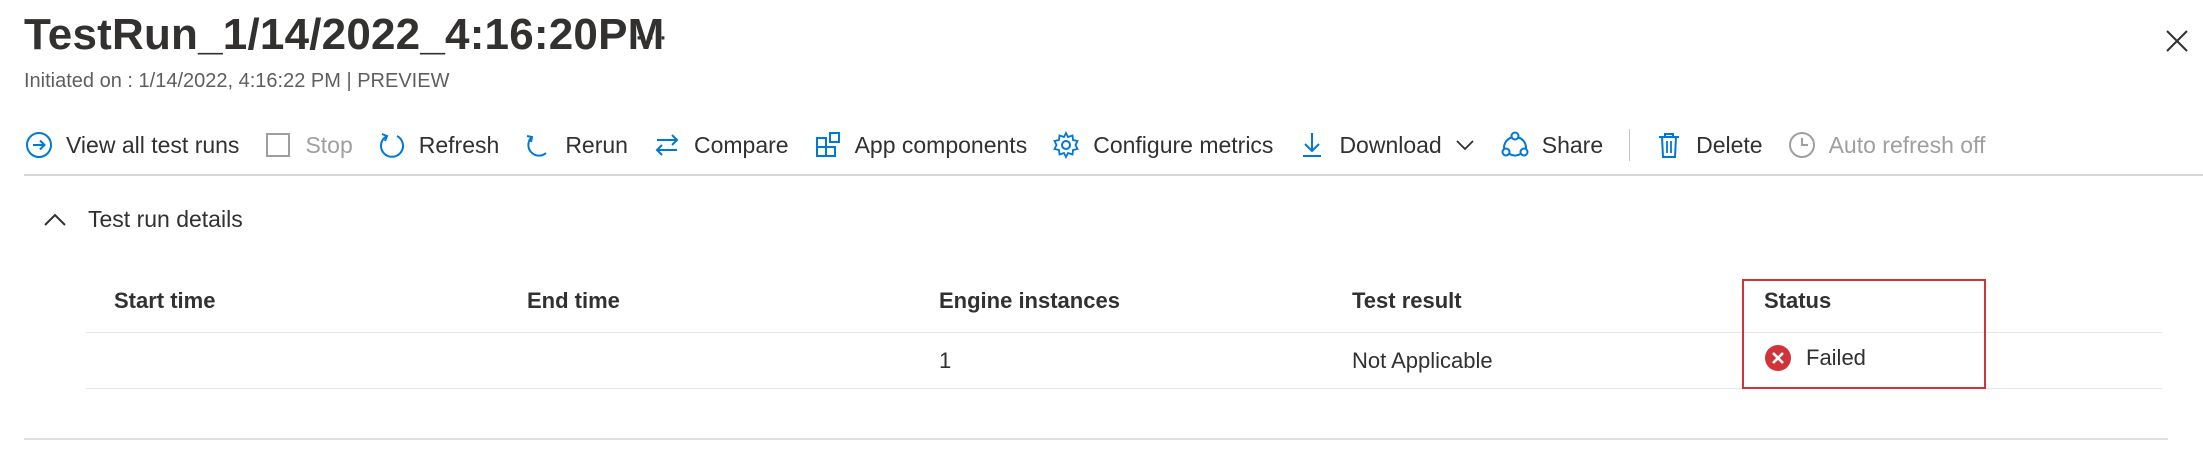 The width and height of the screenshot is (2203, 469). Describe the element at coordinates (1802, 145) in the screenshot. I see `clock-icon` at that location.